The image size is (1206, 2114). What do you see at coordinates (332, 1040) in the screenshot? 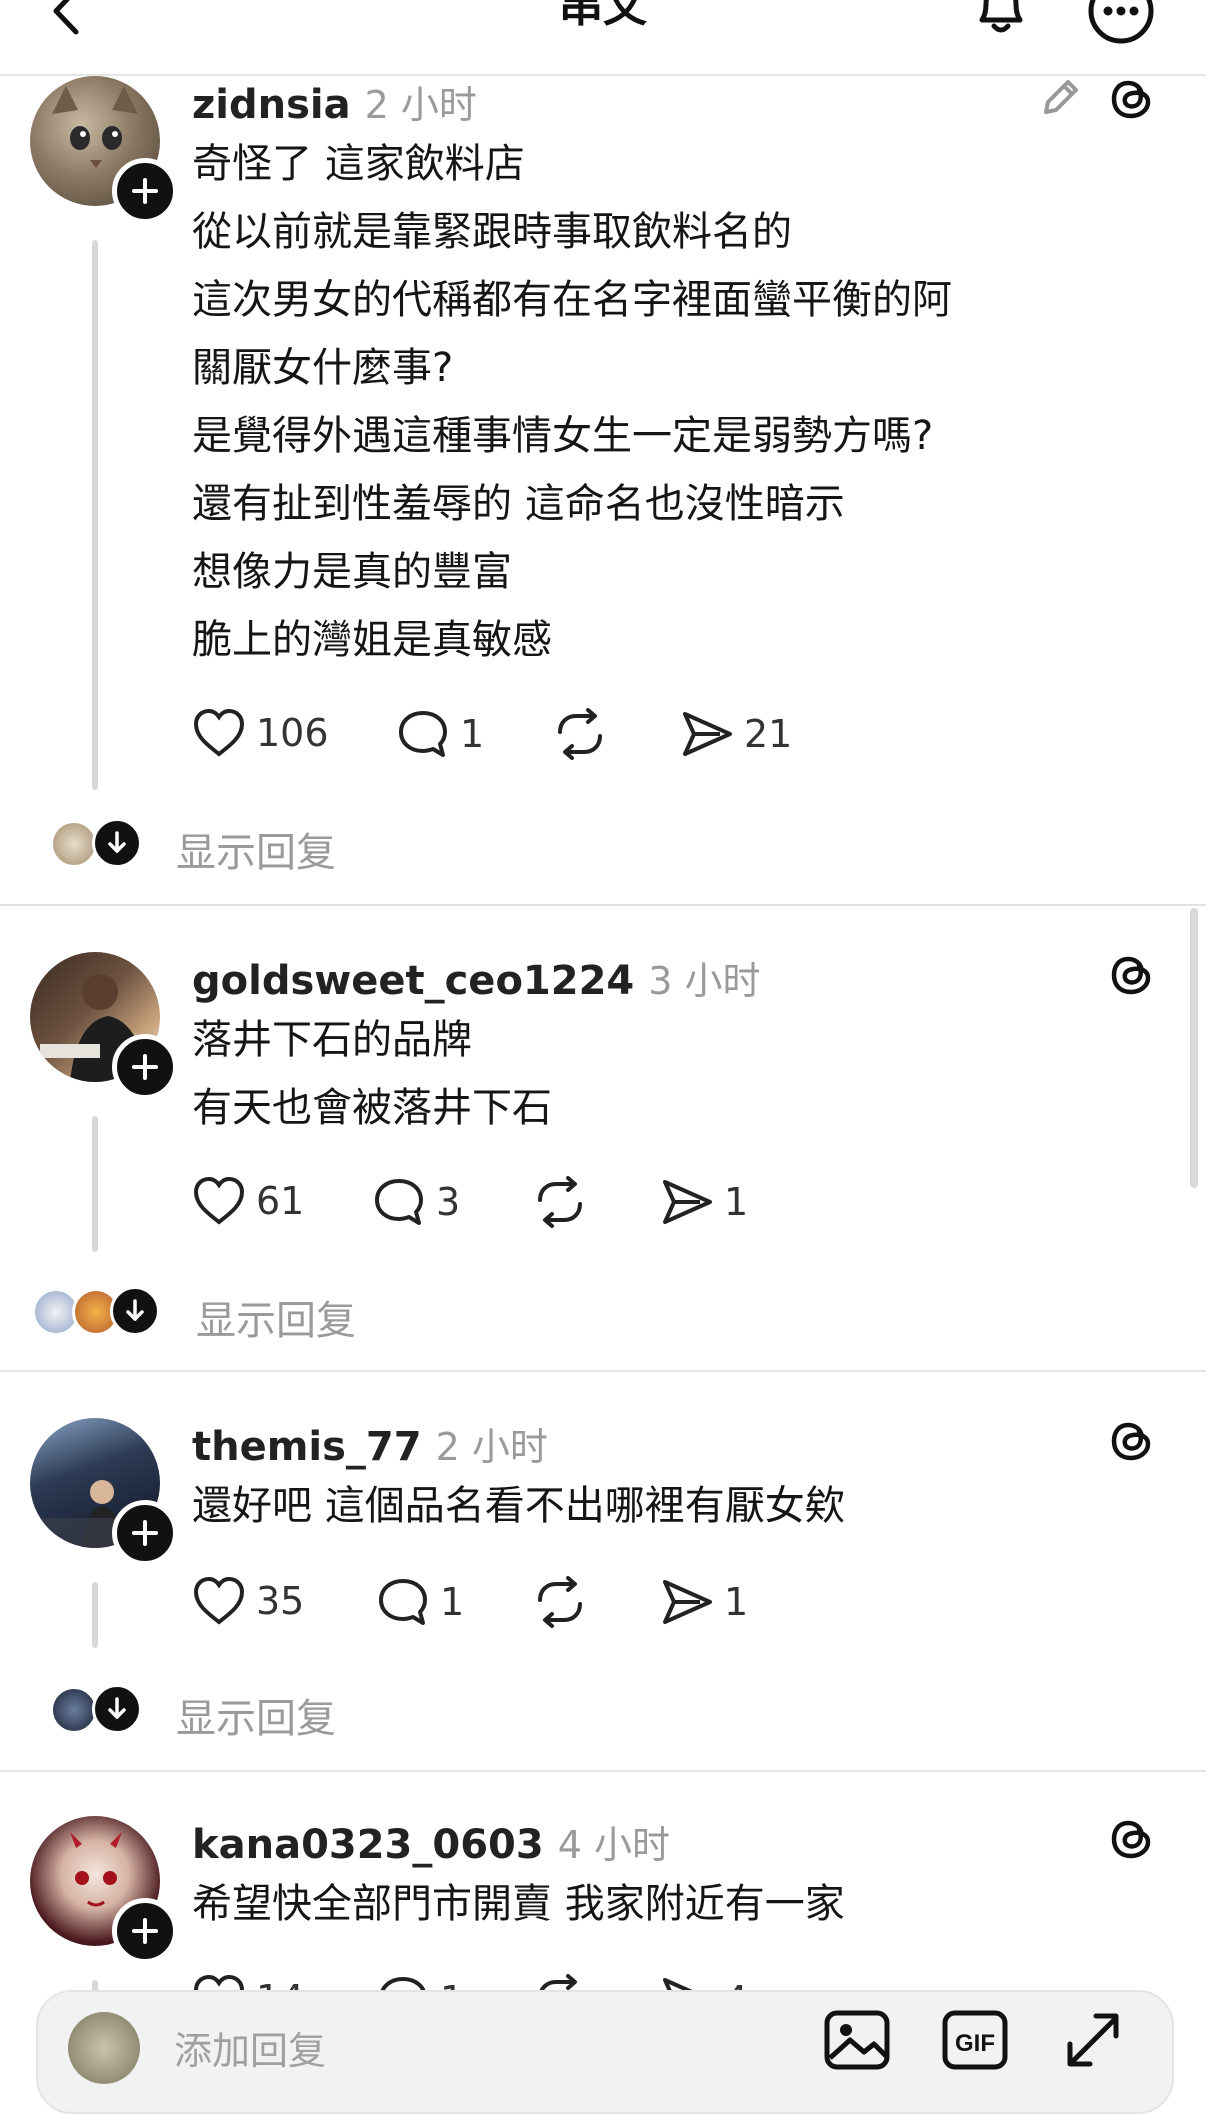
I see `post-text-line: 落井下石的品牌` at bounding box center [332, 1040].